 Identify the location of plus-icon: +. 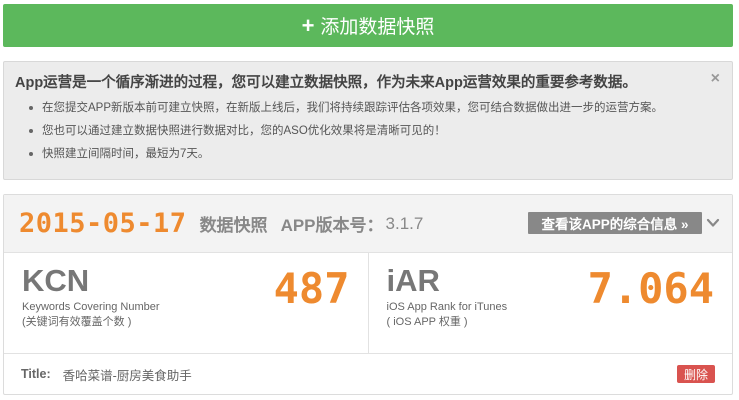
(308, 25).